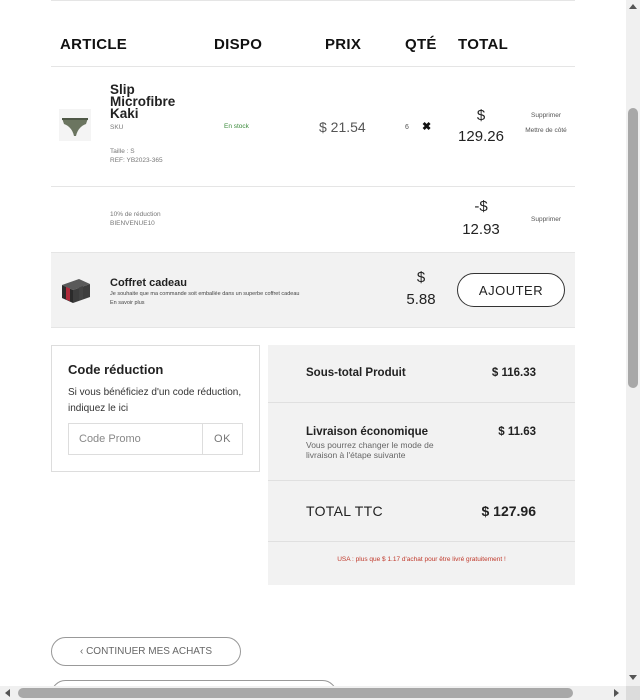  What do you see at coordinates (116, 369) in the screenshot?
I see `promo-title: Code réduction` at bounding box center [116, 369].